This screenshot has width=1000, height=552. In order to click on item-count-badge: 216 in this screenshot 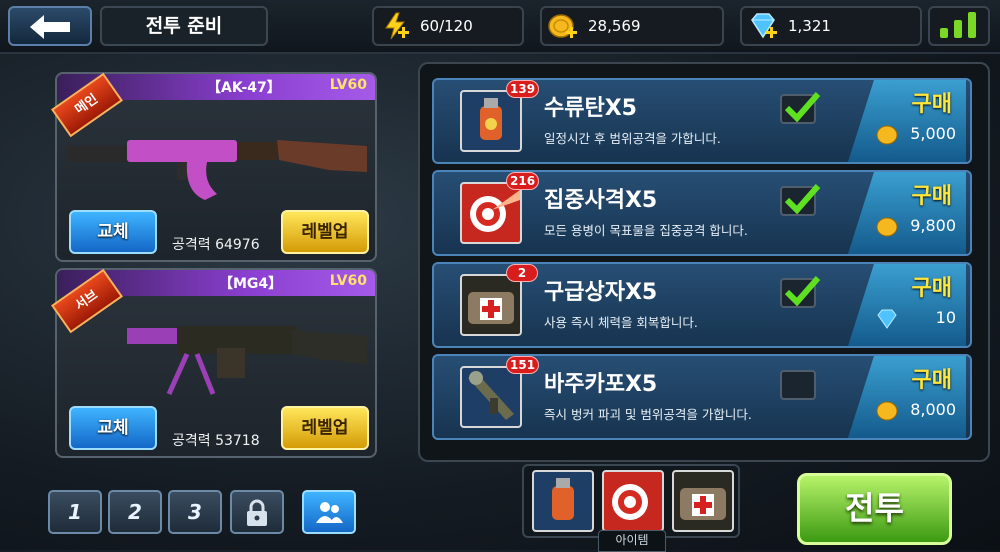, I will do `click(523, 181)`.